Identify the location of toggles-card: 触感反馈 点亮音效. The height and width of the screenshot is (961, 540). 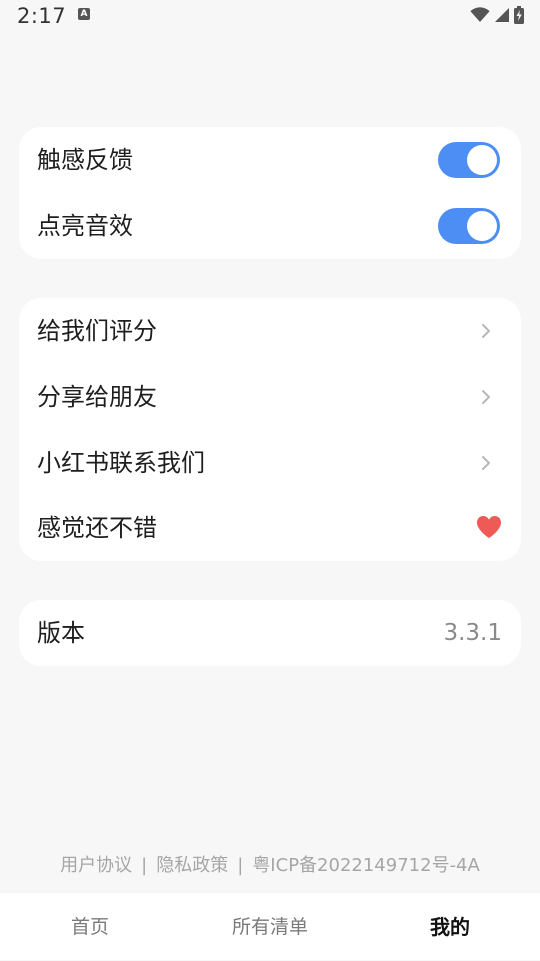
(270, 193).